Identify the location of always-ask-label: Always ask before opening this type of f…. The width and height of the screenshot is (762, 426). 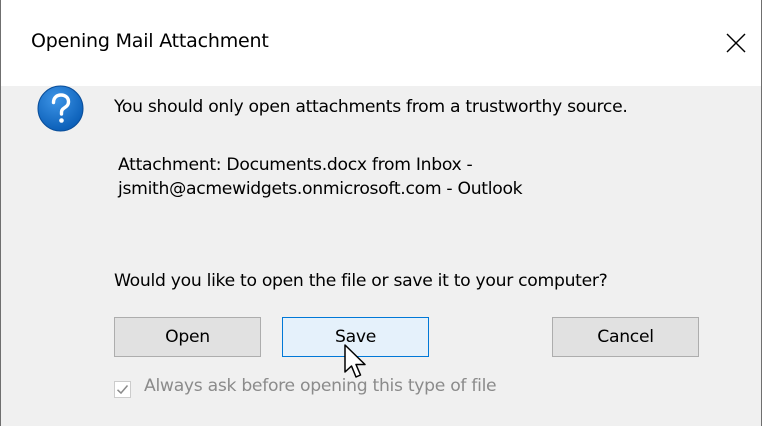
(320, 386).